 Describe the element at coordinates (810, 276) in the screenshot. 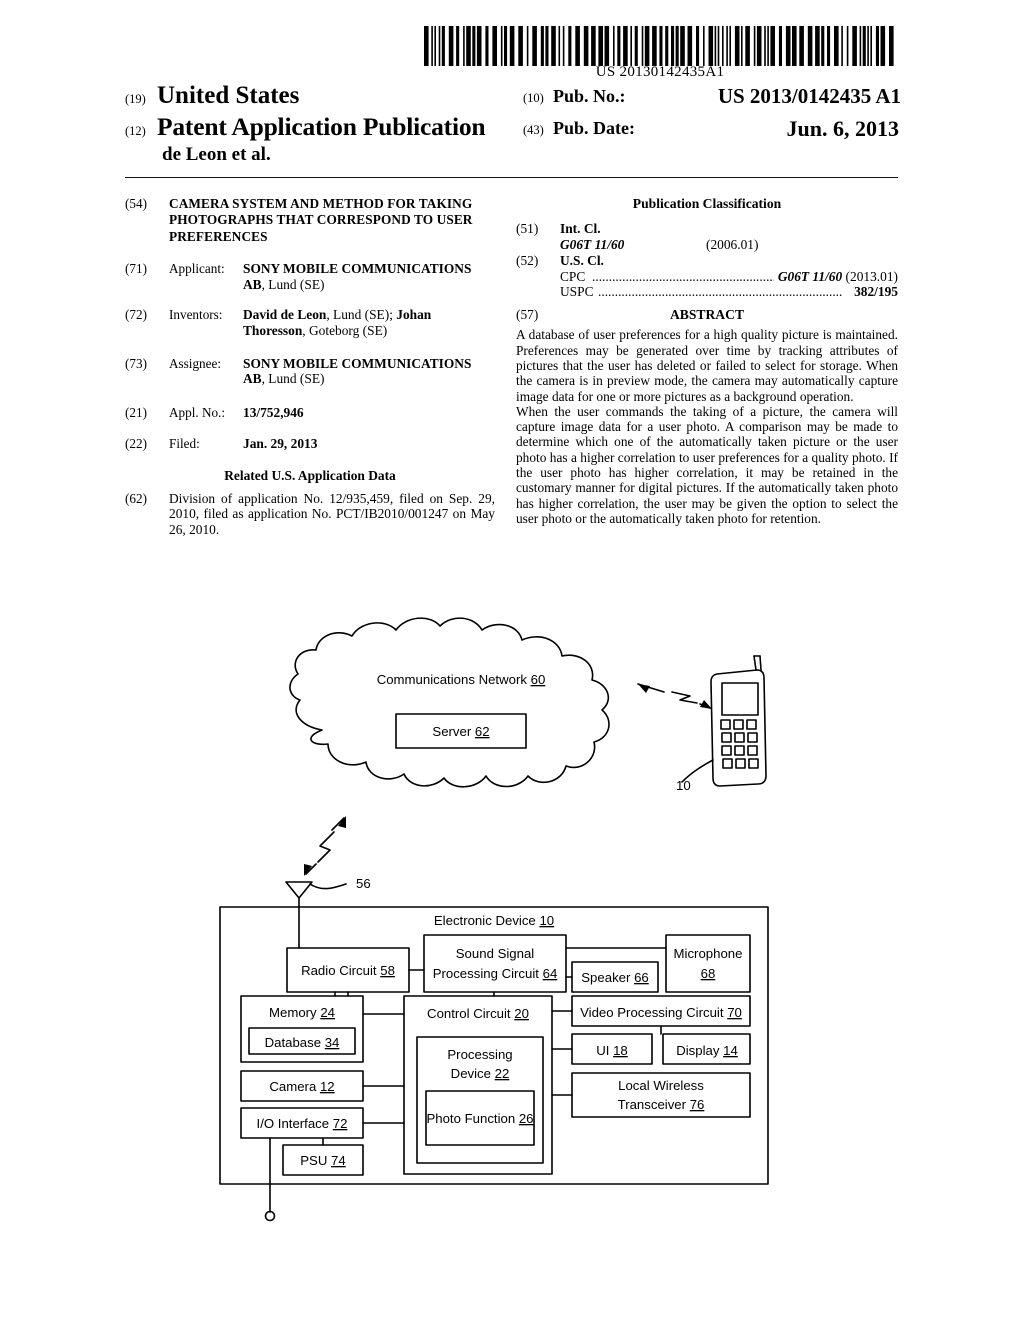

I see `cpc-code: G06T 11/60` at that location.